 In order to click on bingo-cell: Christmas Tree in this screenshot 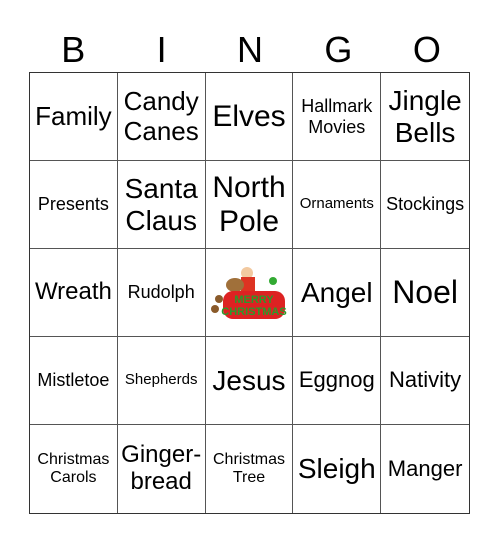, I will do `click(250, 469)`.